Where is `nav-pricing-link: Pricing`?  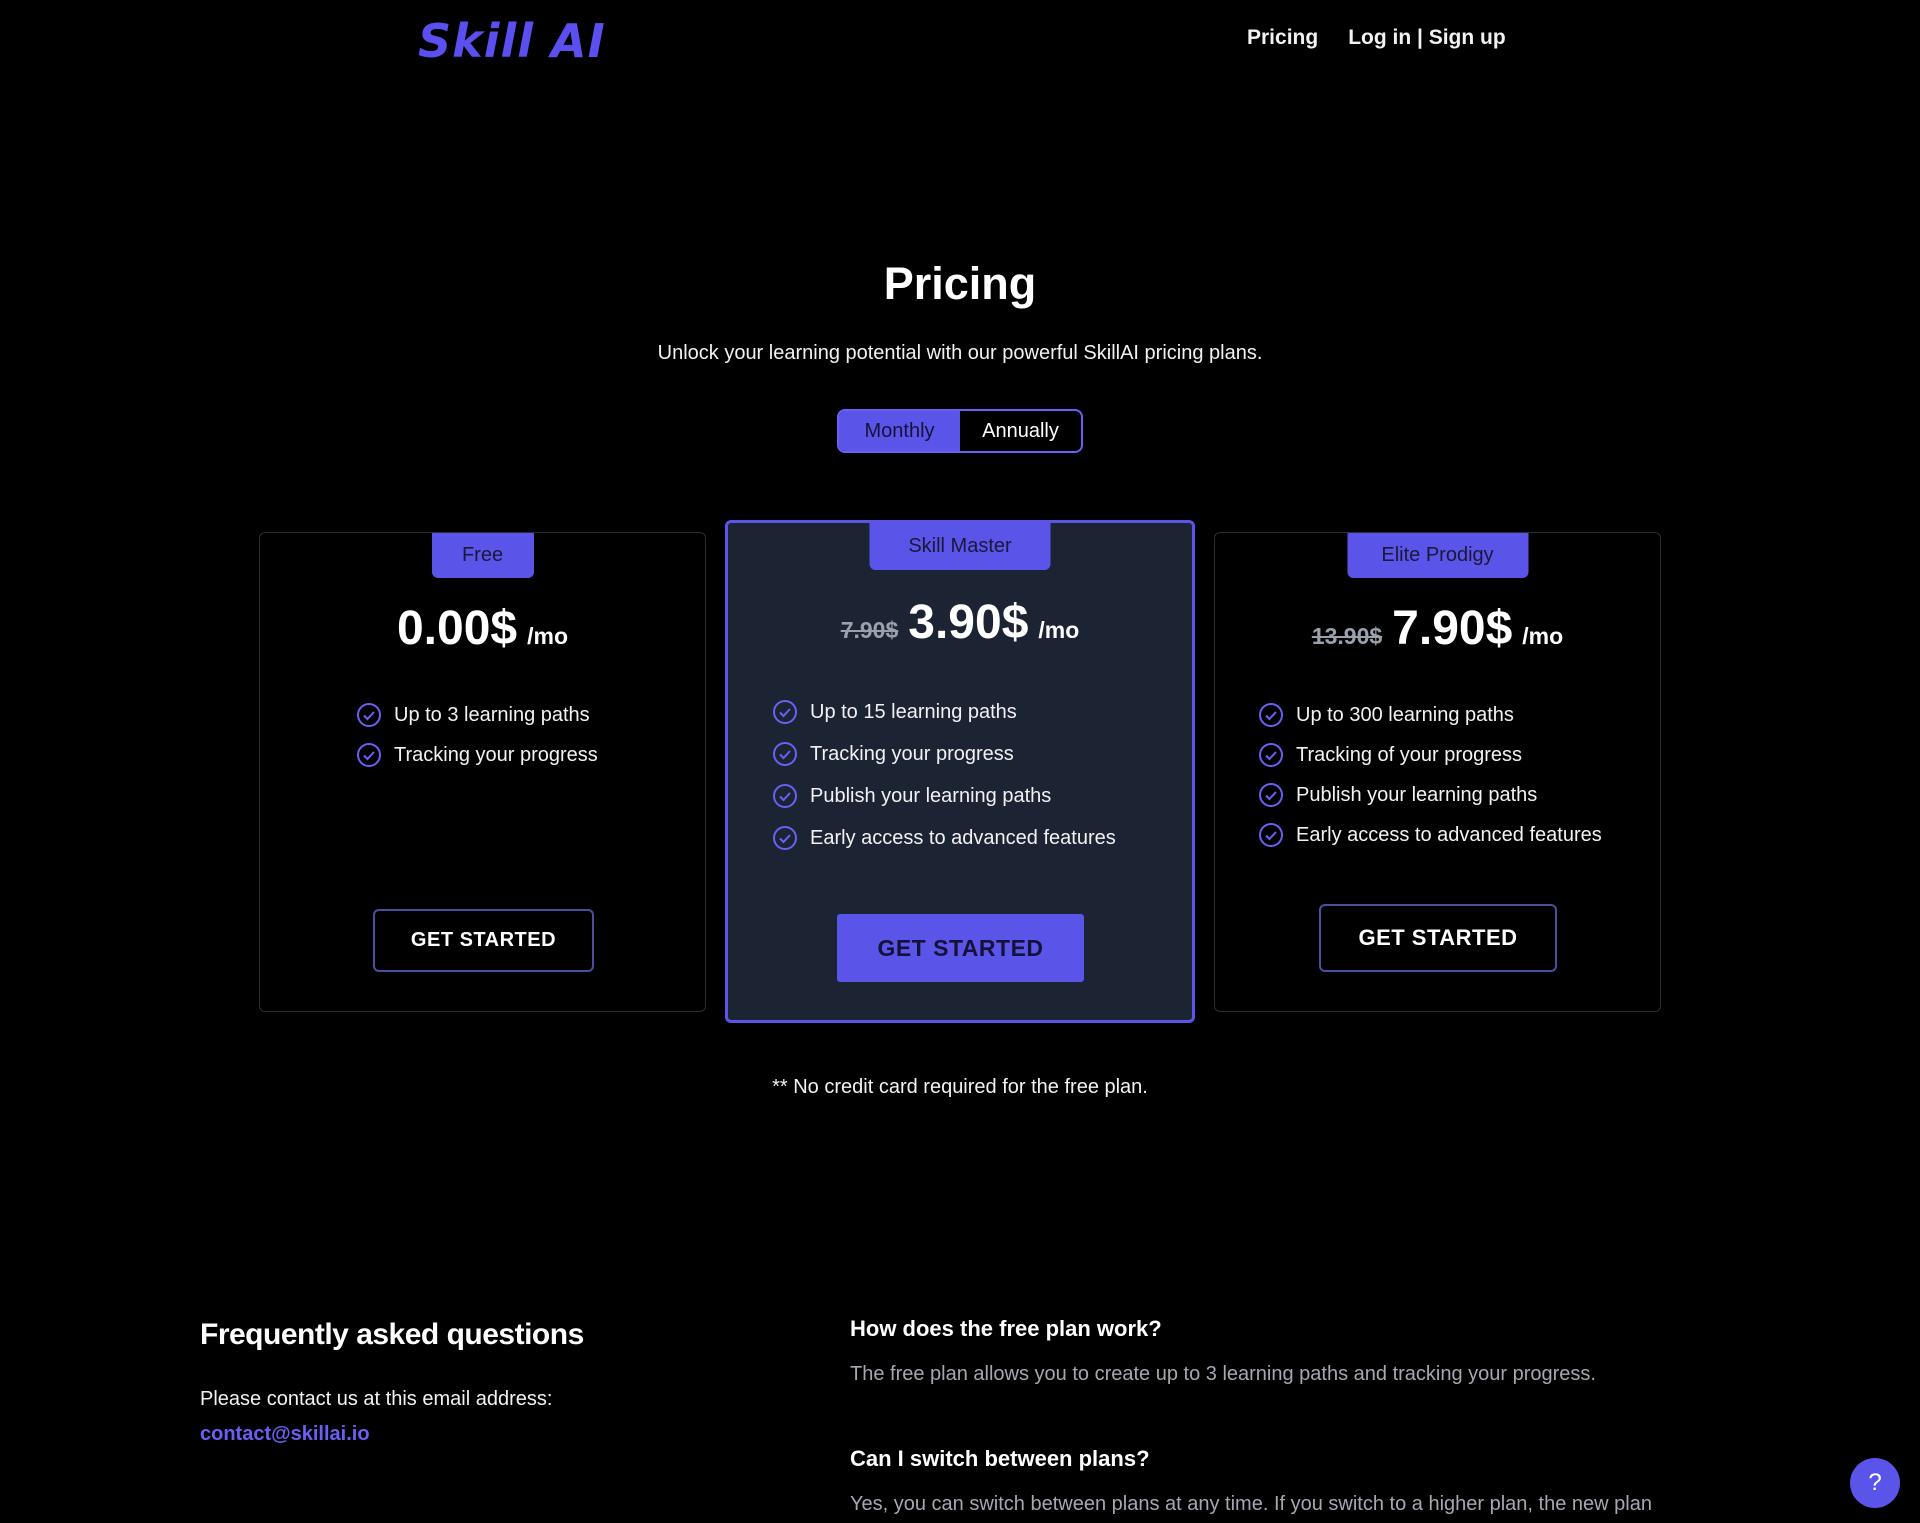
nav-pricing-link: Pricing is located at coordinates (1282, 38).